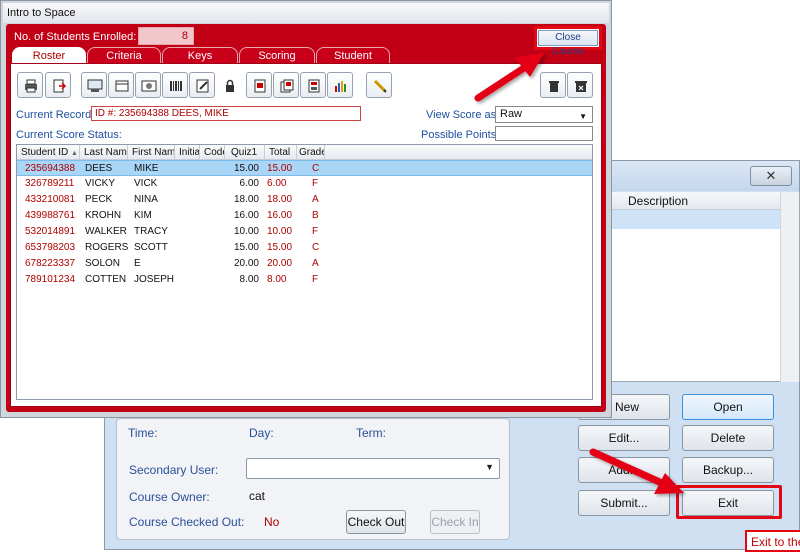 The width and height of the screenshot is (800, 552). I want to click on chart-icon, so click(340, 86).